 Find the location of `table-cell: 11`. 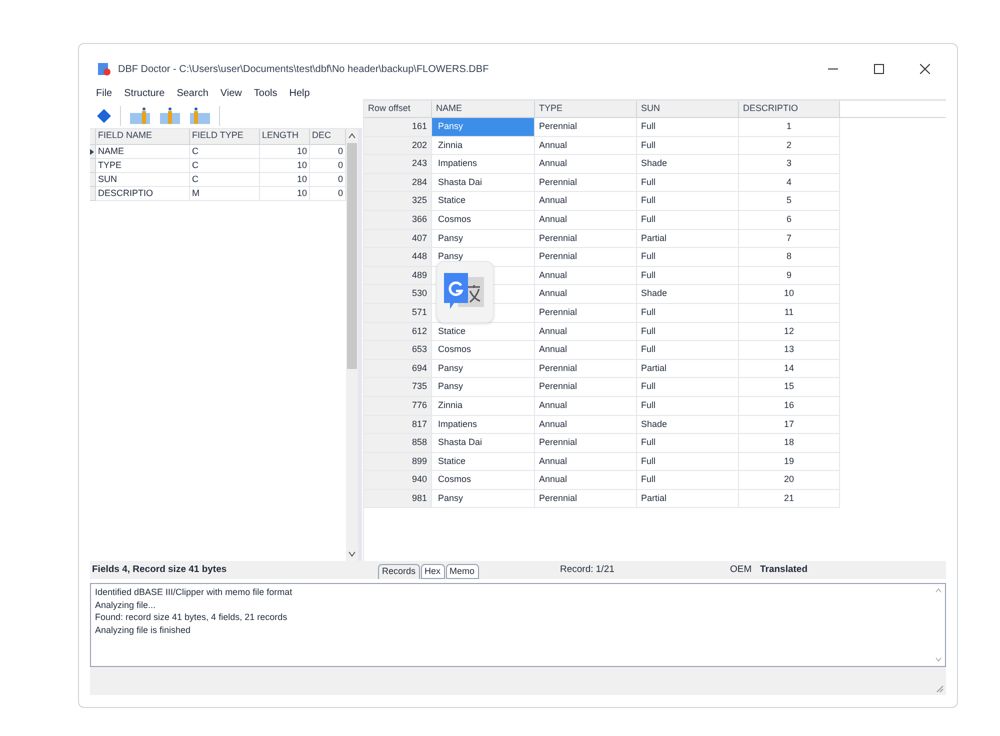

table-cell: 11 is located at coordinates (789, 313).